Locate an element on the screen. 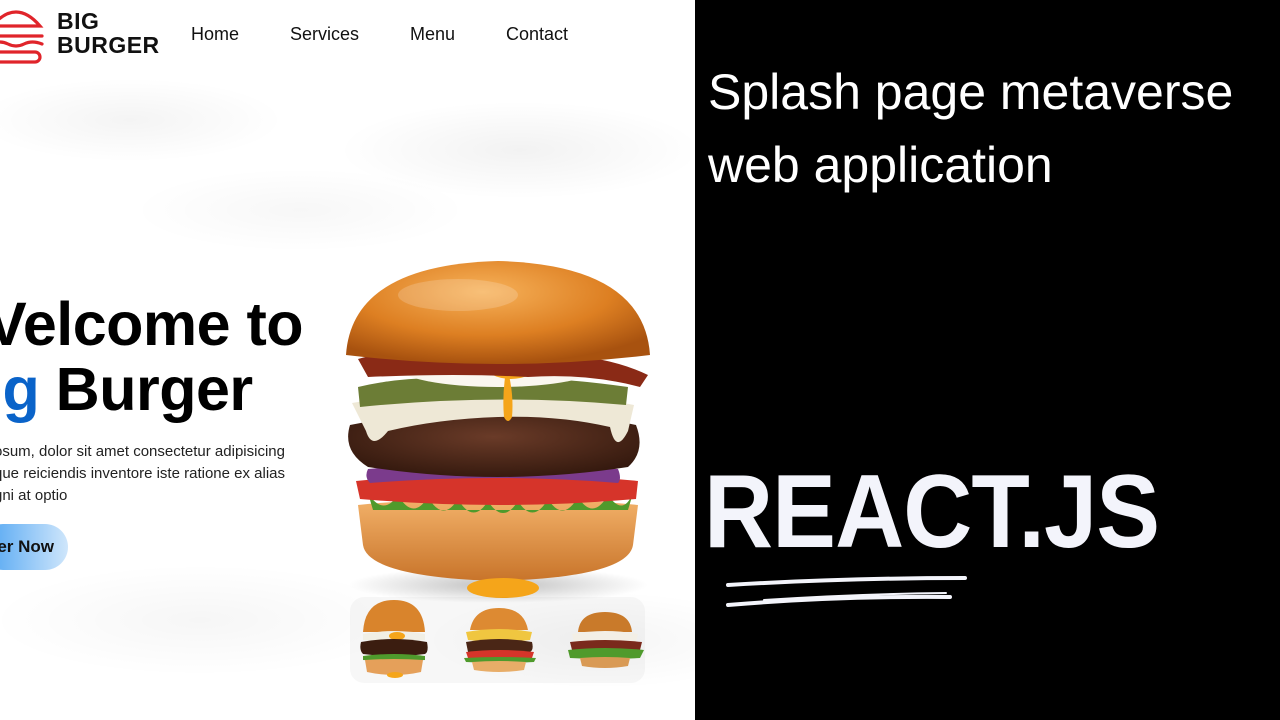  nav-services: Services is located at coordinates (324, 34).